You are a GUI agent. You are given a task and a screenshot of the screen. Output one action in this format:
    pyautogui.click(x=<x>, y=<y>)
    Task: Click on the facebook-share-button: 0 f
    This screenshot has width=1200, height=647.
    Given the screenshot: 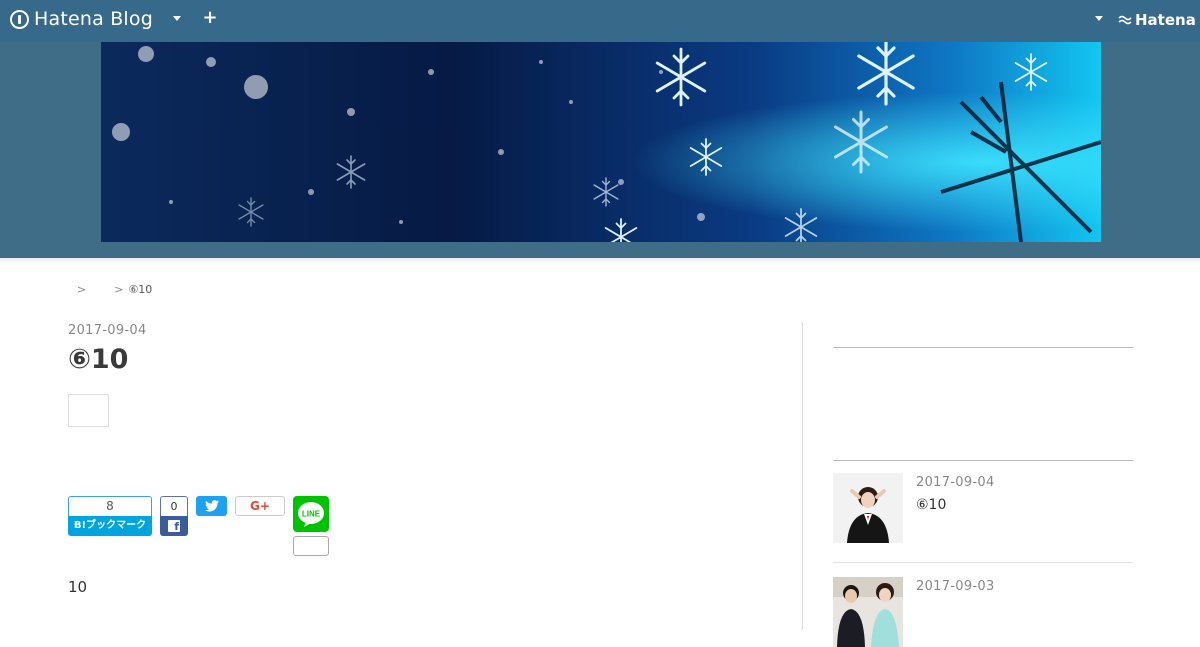 What is the action you would take?
    pyautogui.click(x=174, y=516)
    